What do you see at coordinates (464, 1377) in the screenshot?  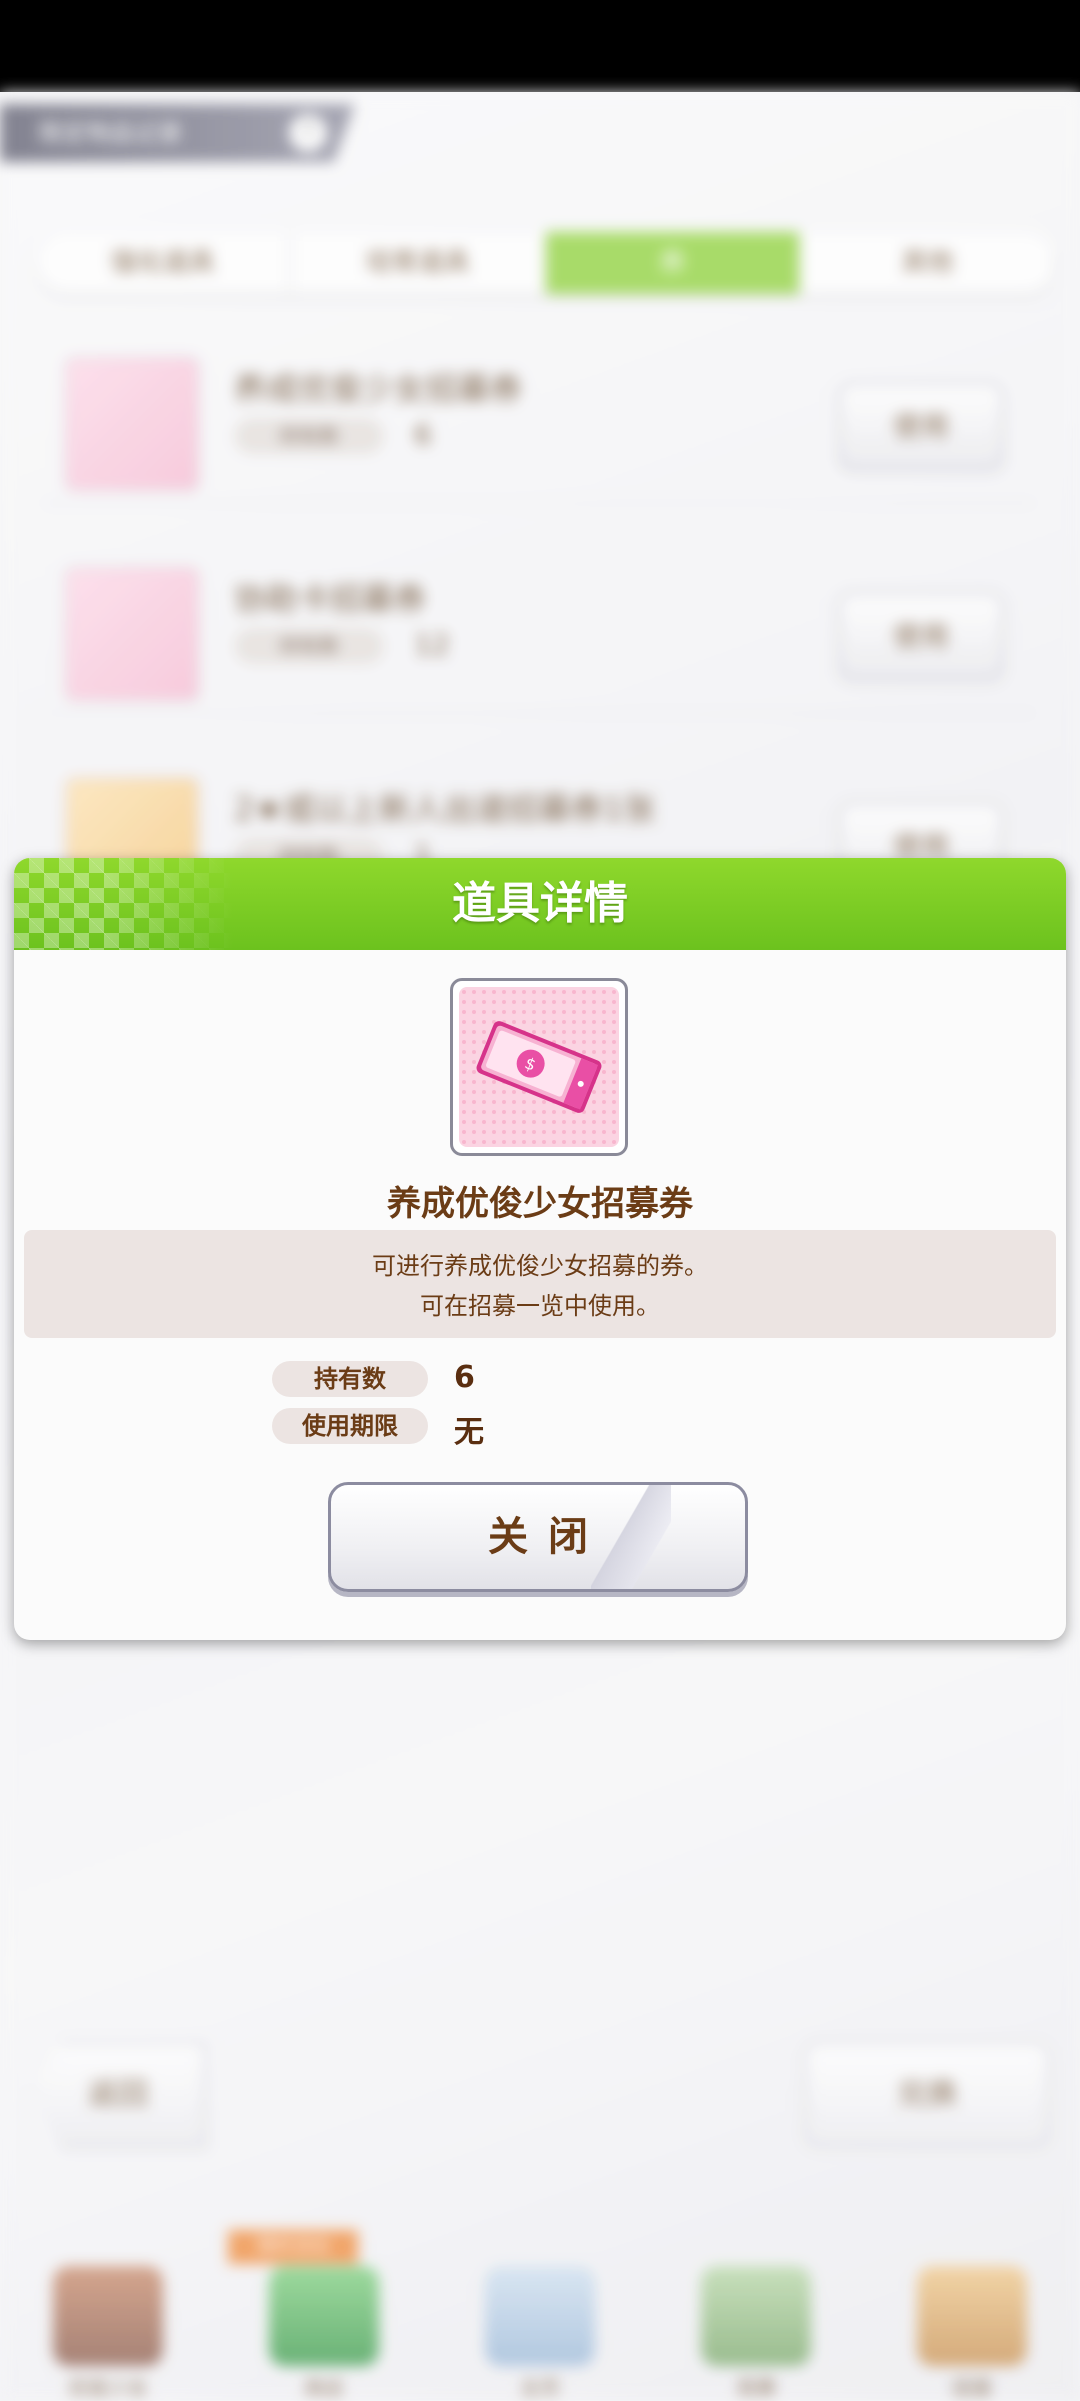 I see `owned-value: 6` at bounding box center [464, 1377].